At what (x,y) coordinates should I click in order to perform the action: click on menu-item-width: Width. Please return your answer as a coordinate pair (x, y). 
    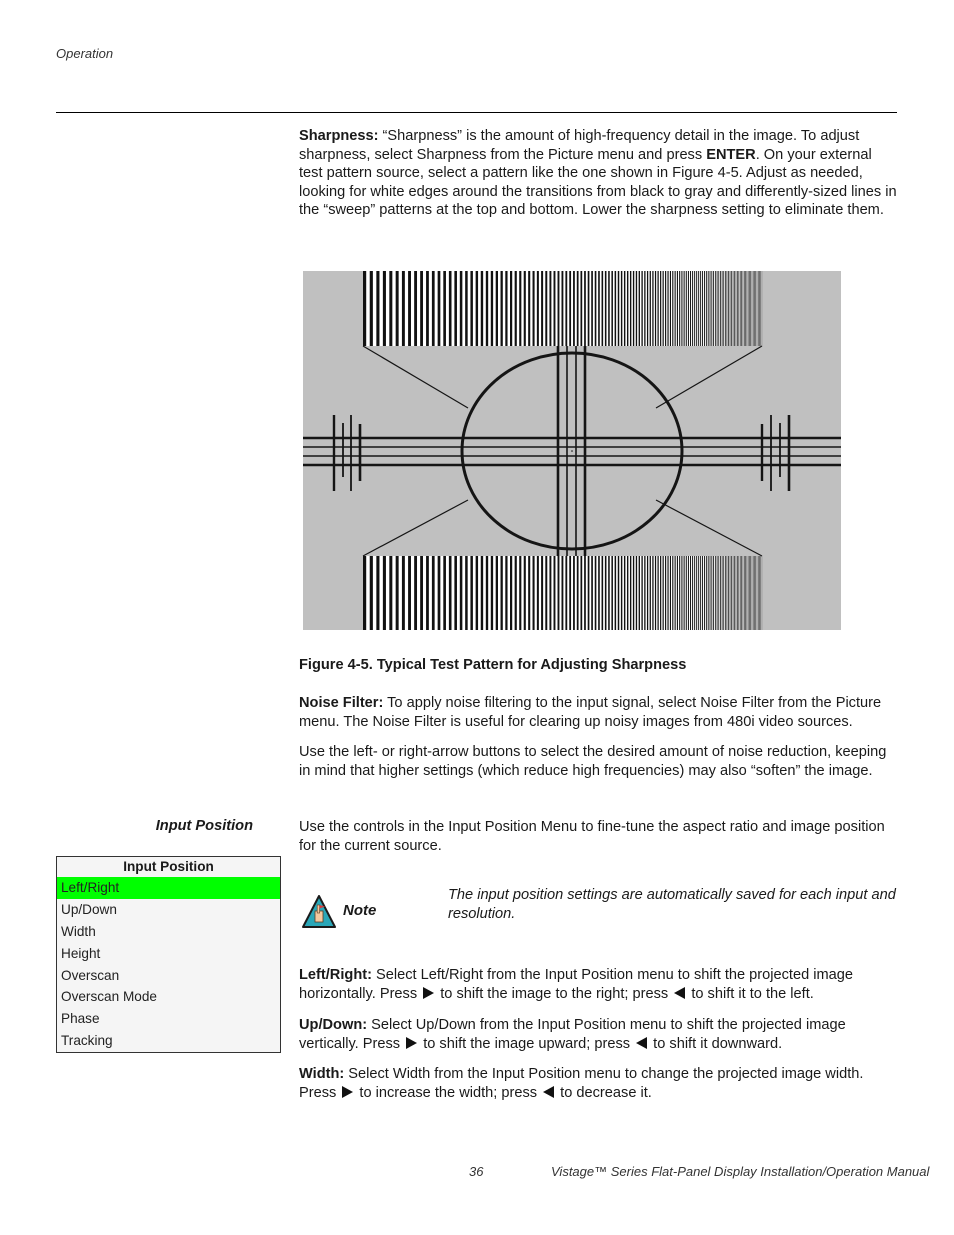
    Looking at the image, I should click on (168, 932).